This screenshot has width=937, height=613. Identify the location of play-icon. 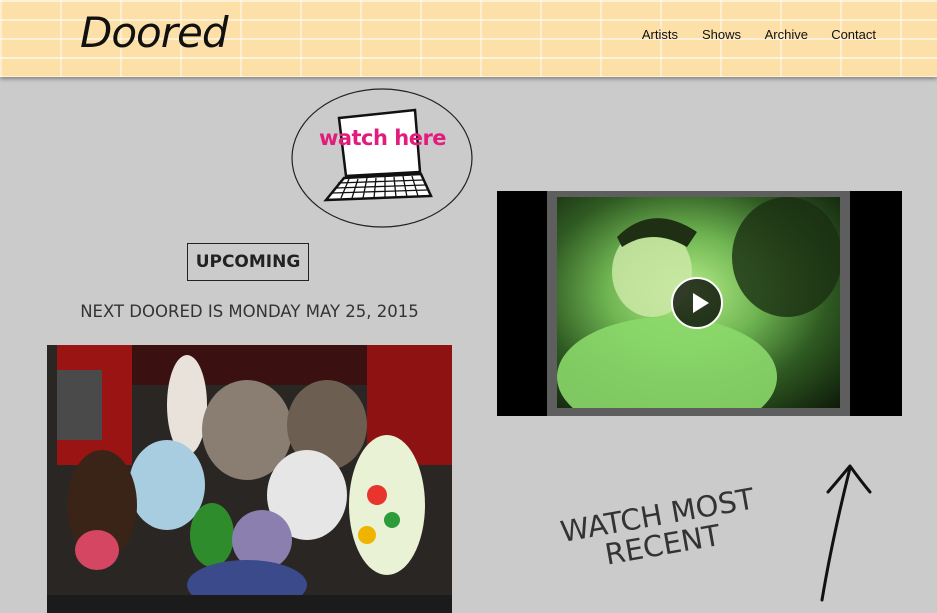
(697, 303).